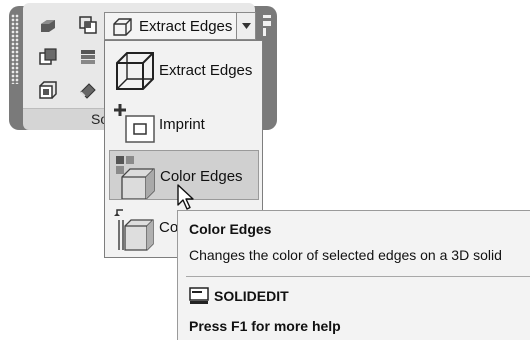 Image resolution: width=530 pixels, height=340 pixels. What do you see at coordinates (199, 295) in the screenshot?
I see `command-line-icon` at bounding box center [199, 295].